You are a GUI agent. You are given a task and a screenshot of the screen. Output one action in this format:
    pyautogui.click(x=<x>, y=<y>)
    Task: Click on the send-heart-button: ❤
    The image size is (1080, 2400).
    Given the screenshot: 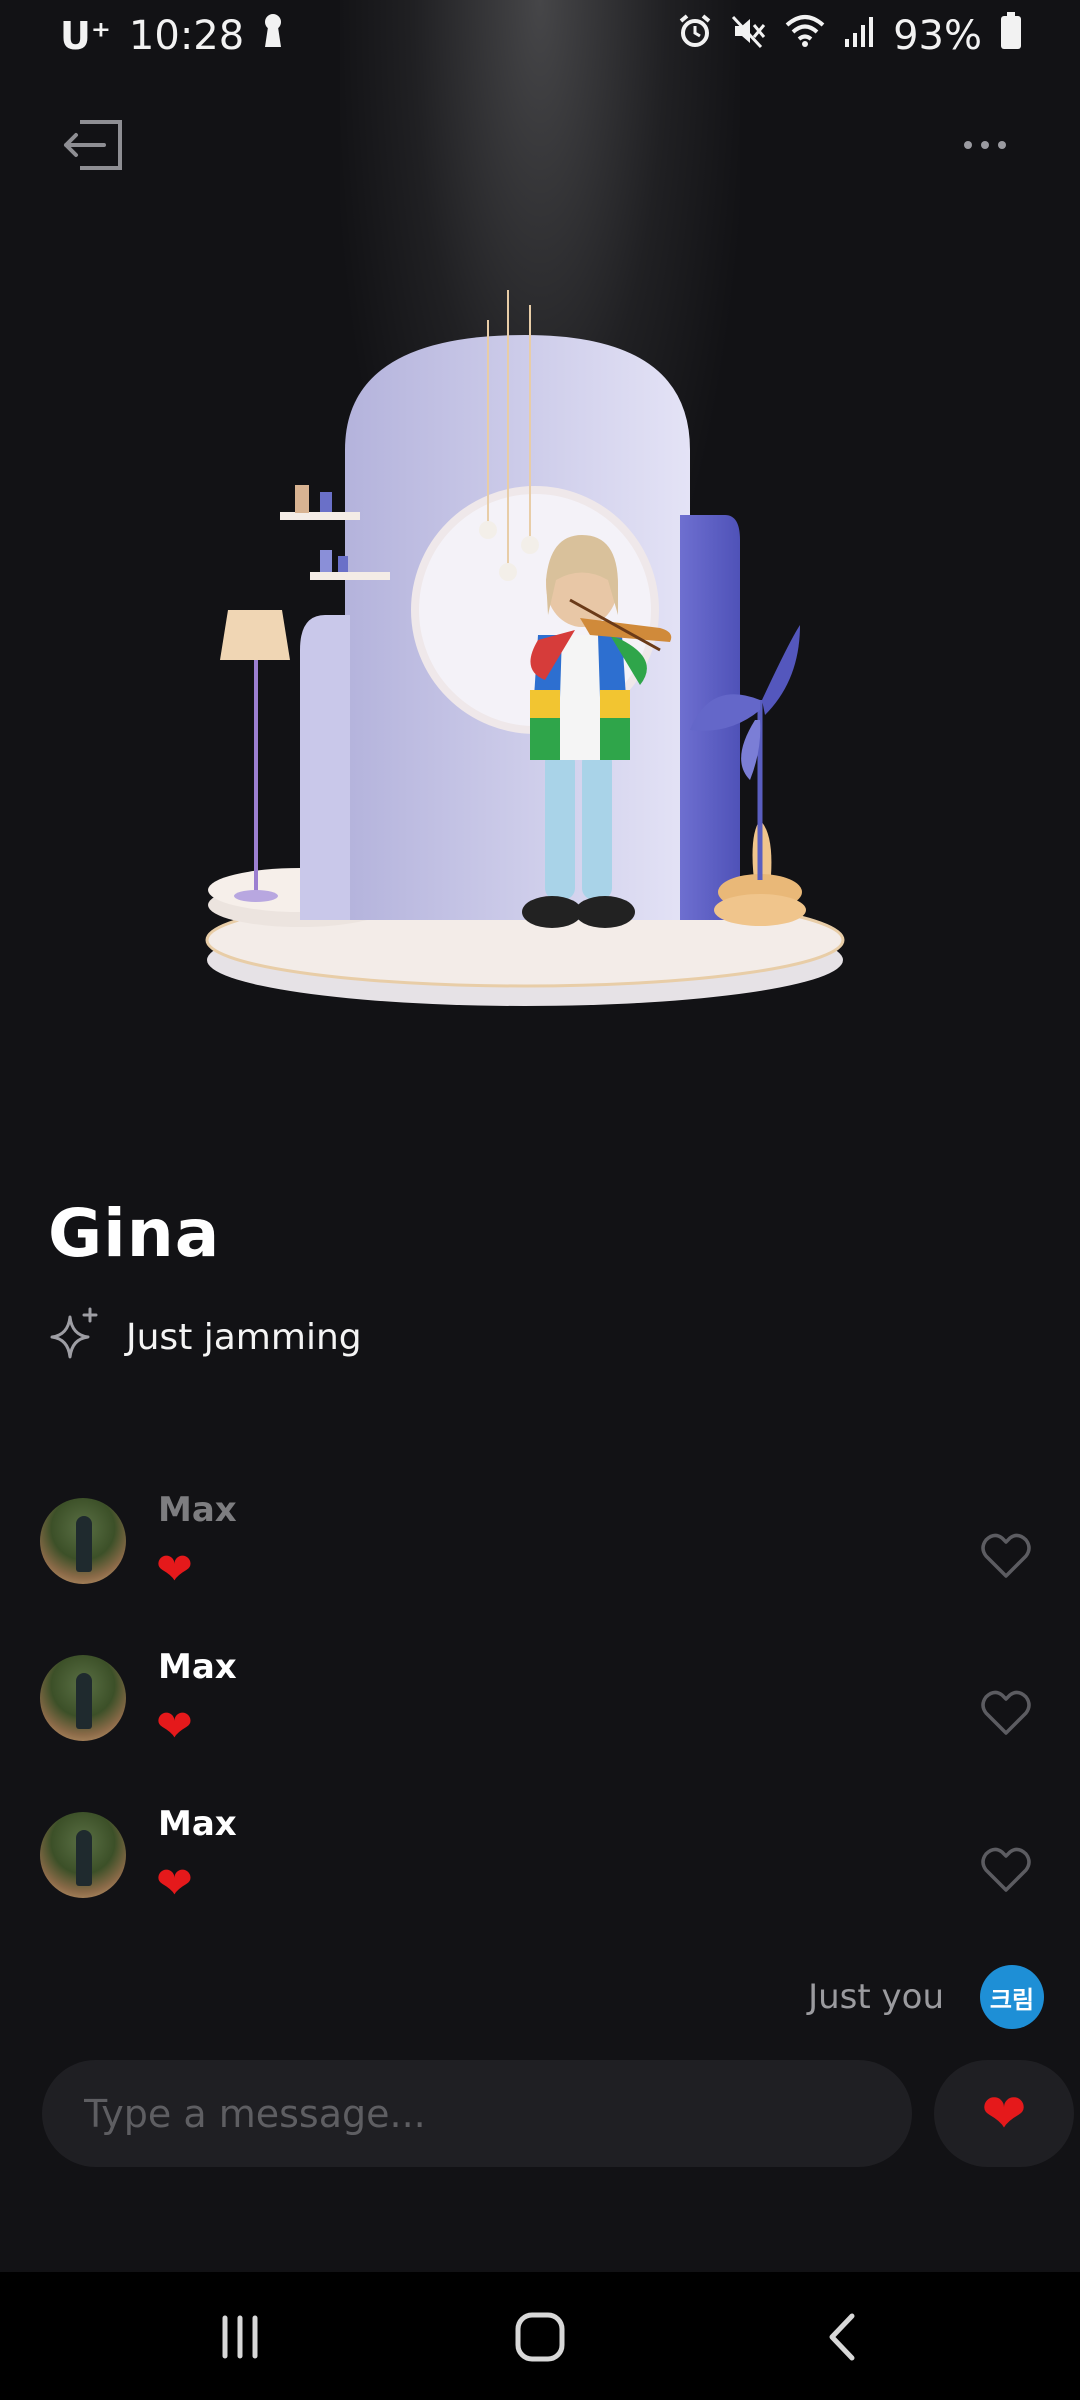 What is the action you would take?
    pyautogui.click(x=1004, y=2113)
    